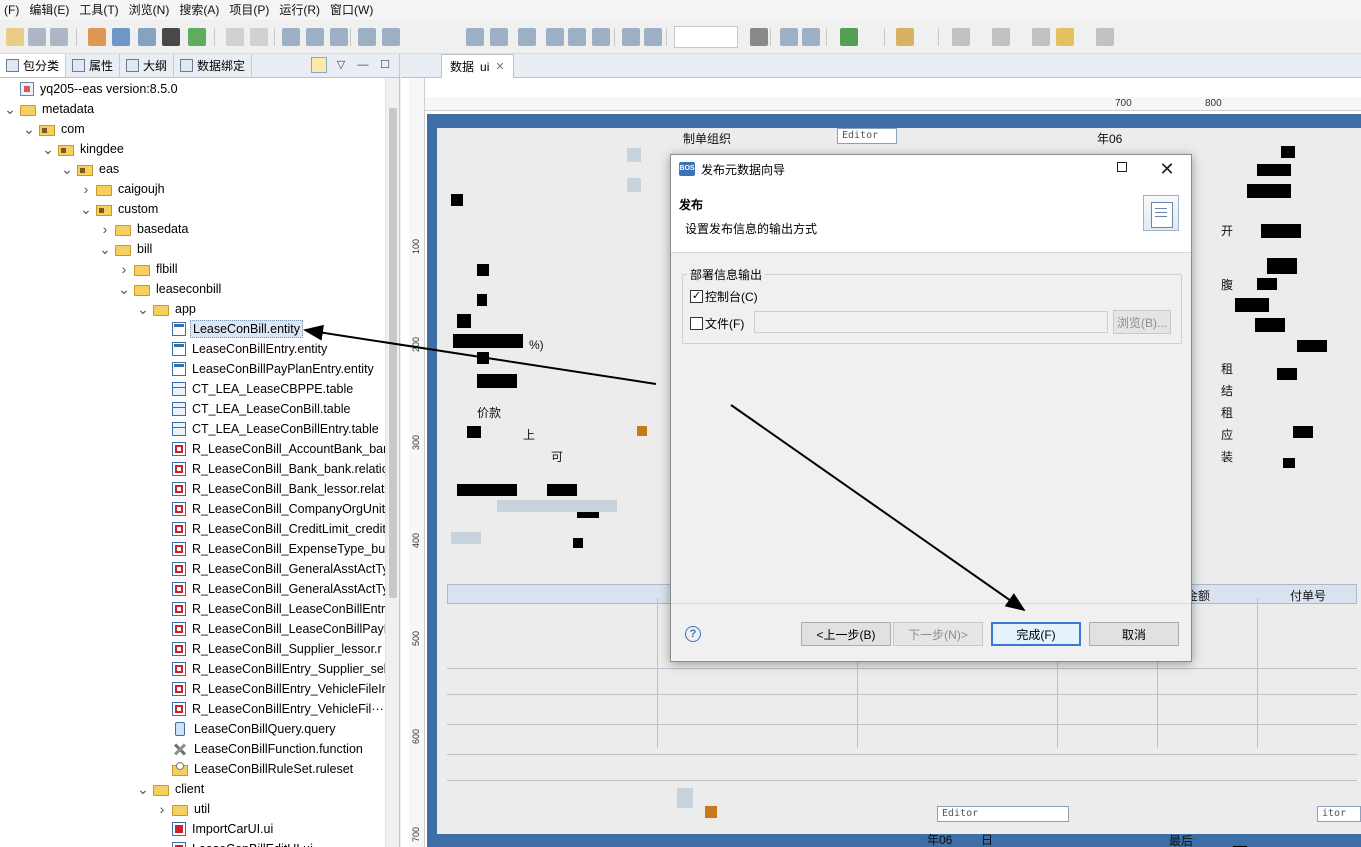 The image size is (1361, 847). What do you see at coordinates (931, 322) in the screenshot?
I see `file-path-input` at bounding box center [931, 322].